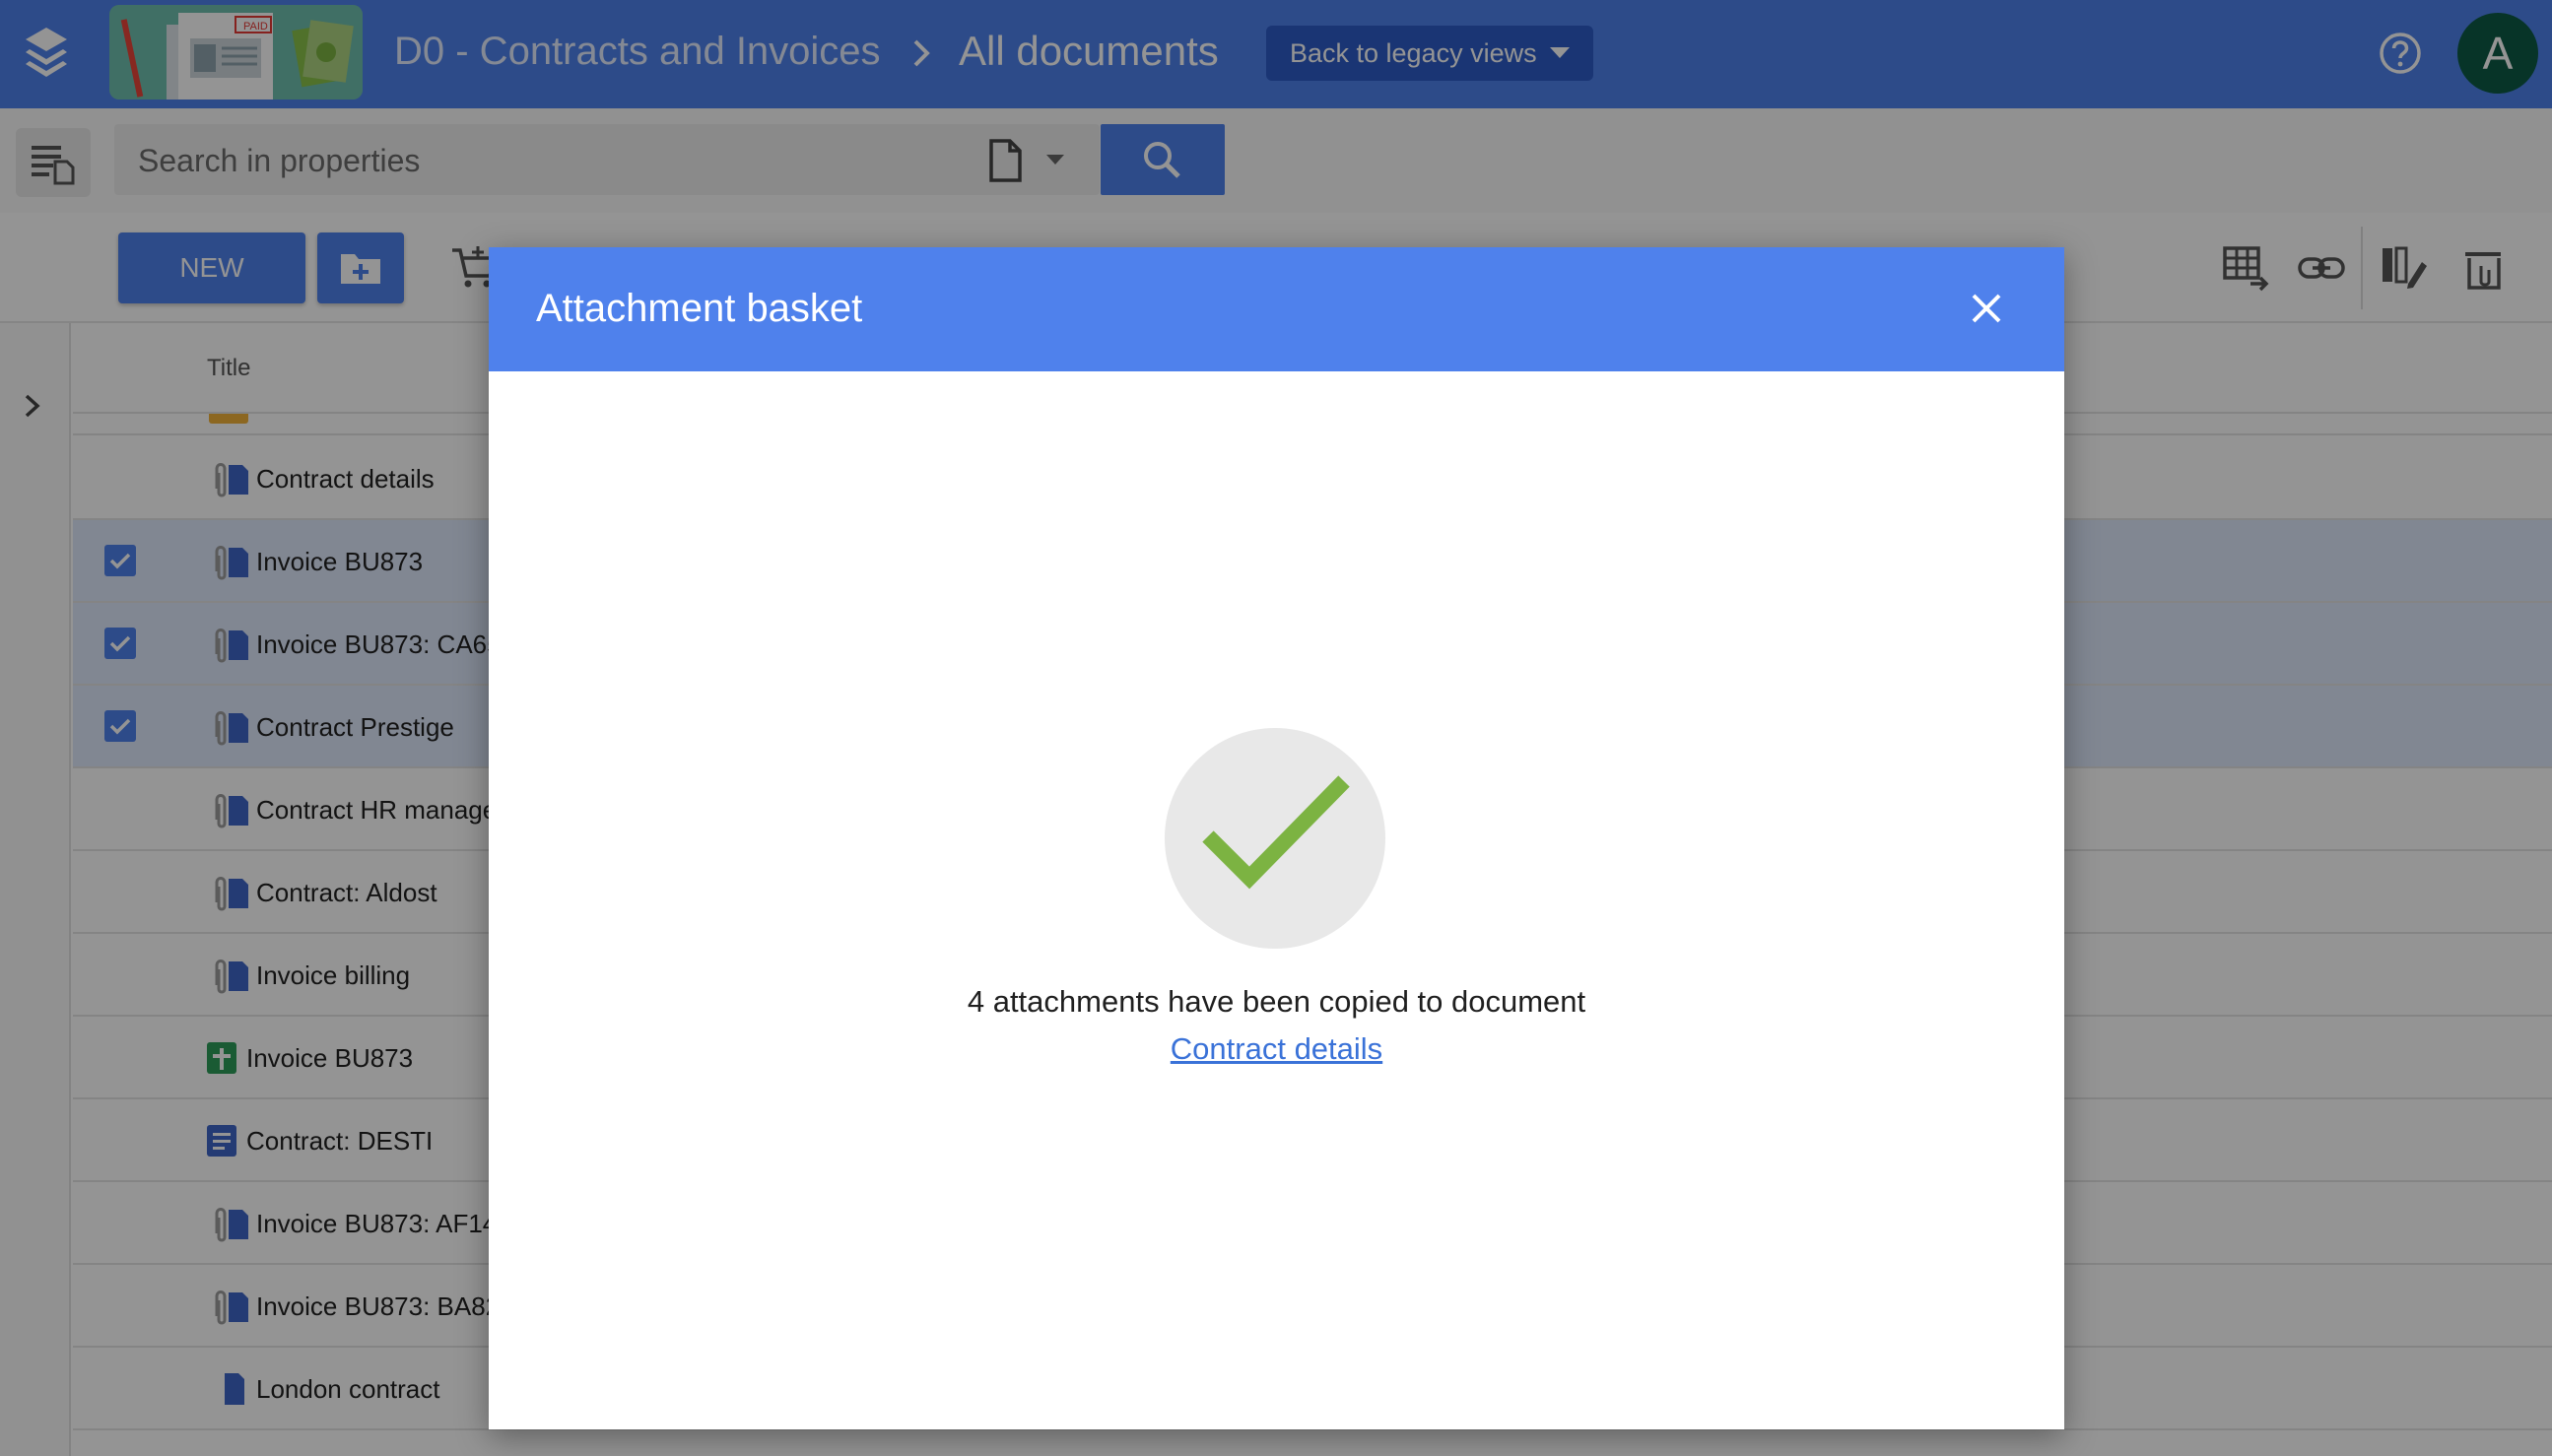  I want to click on target-document-link: Contract details, so click(1276, 1049).